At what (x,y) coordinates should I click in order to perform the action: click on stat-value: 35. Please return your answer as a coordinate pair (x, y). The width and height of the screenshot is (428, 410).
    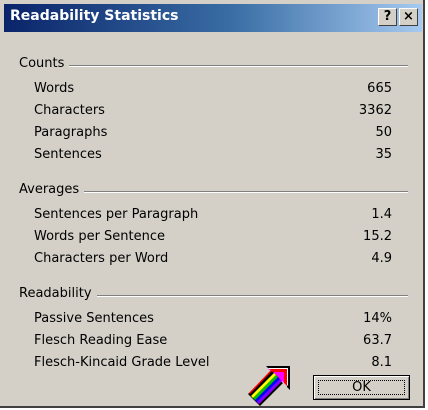
    Looking at the image, I should click on (383, 154).